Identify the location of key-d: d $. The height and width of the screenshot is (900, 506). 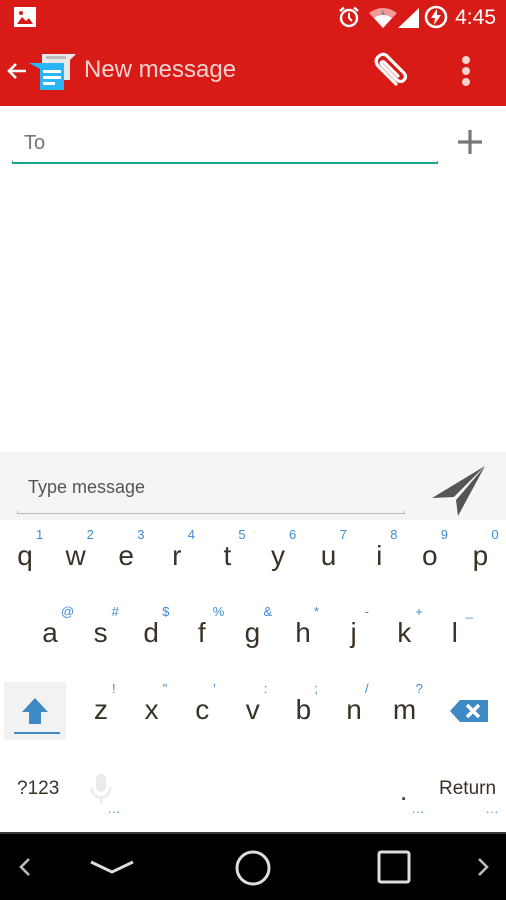
(151, 635).